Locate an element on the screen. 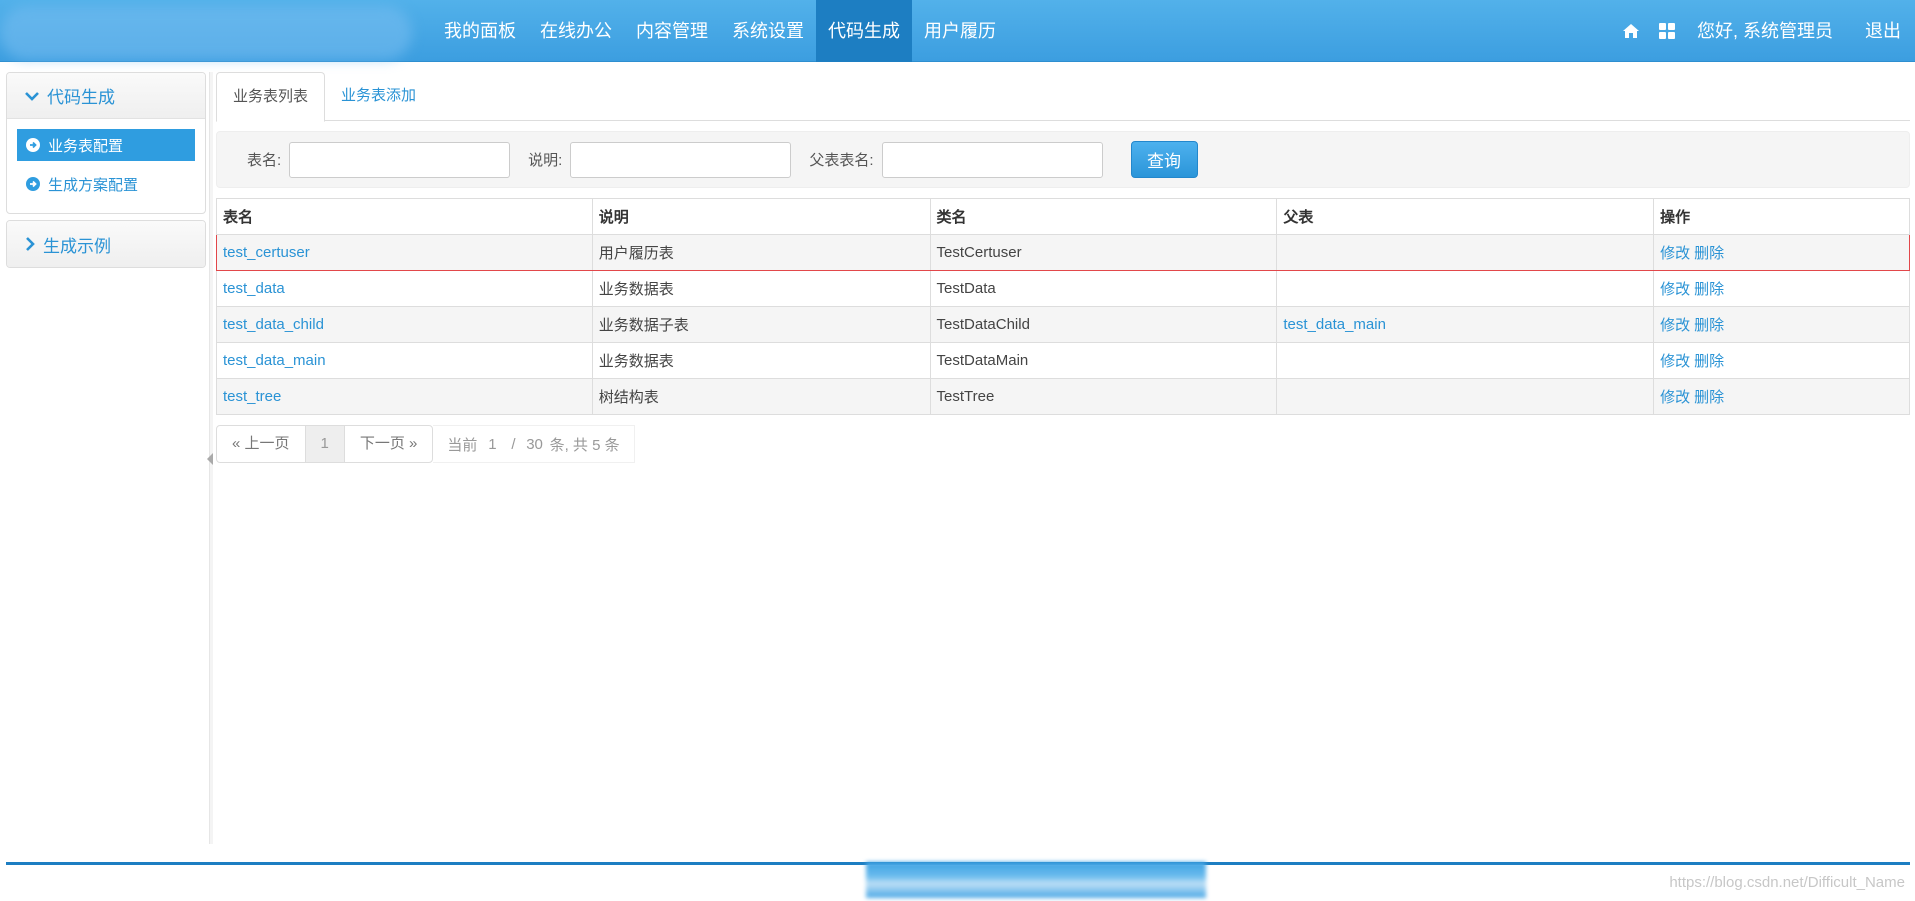 This screenshot has height=901, width=1915. sidebar-group-title: 生成示例 is located at coordinates (77, 246).